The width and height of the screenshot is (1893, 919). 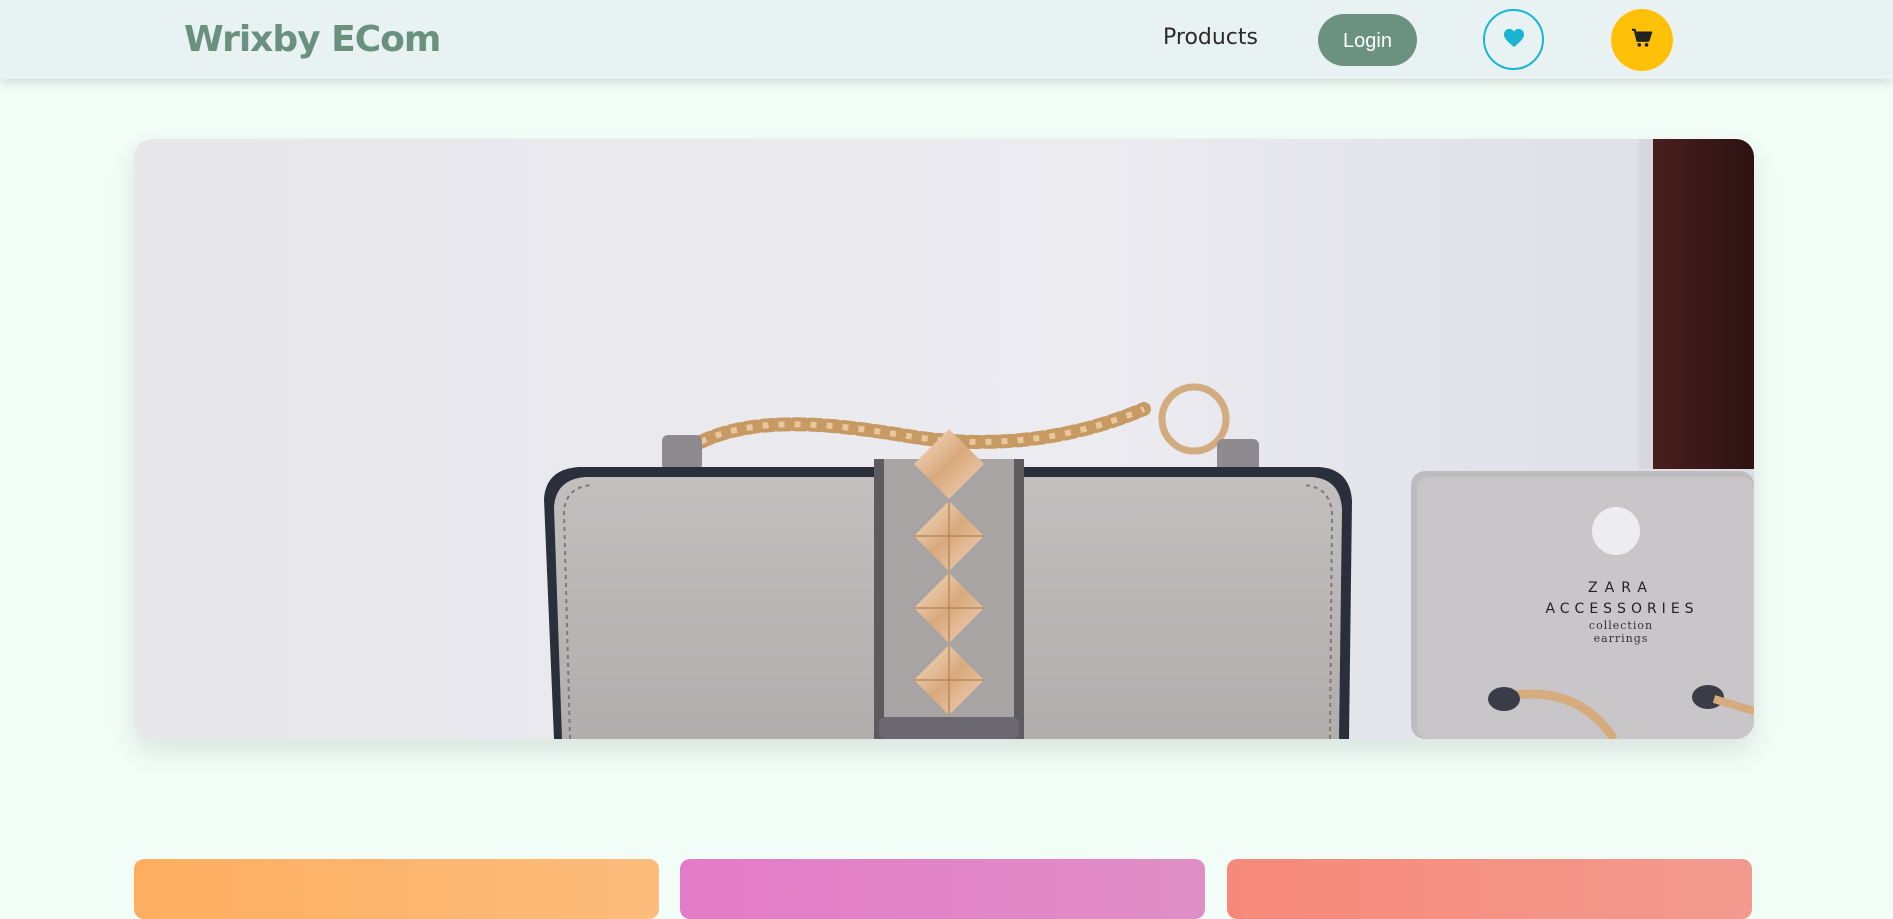 I want to click on heart-icon, so click(x=1514, y=40).